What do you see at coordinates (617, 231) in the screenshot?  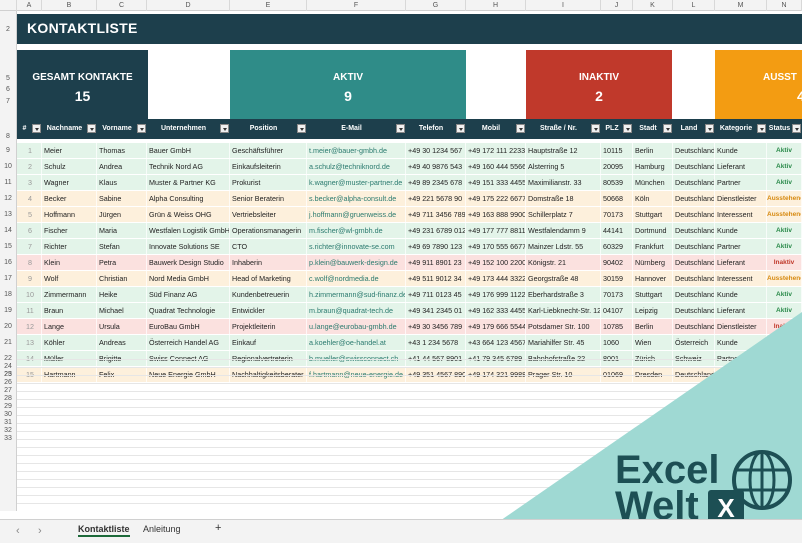 I see `cell-plz: 44141` at bounding box center [617, 231].